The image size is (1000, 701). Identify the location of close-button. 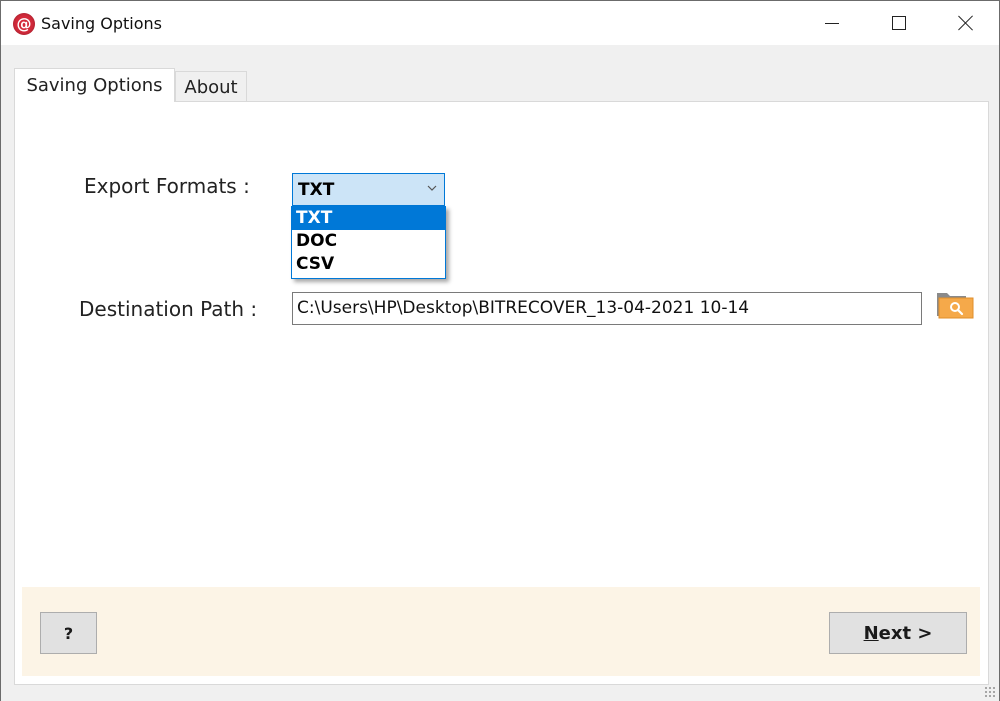
(966, 23).